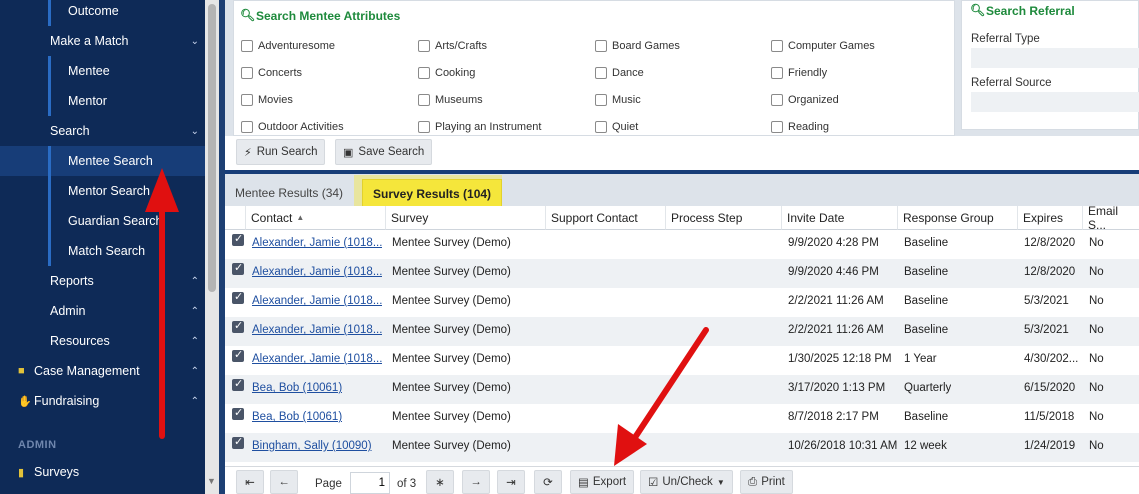 Image resolution: width=1139 pixels, height=494 pixels. Describe the element at coordinates (284, 482) in the screenshot. I see `prev-page-icon: ←` at that location.